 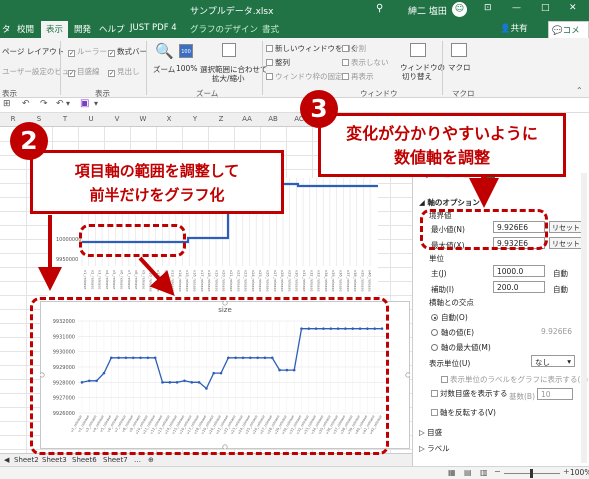 I want to click on arrow-diagonal, so click(x=156, y=276).